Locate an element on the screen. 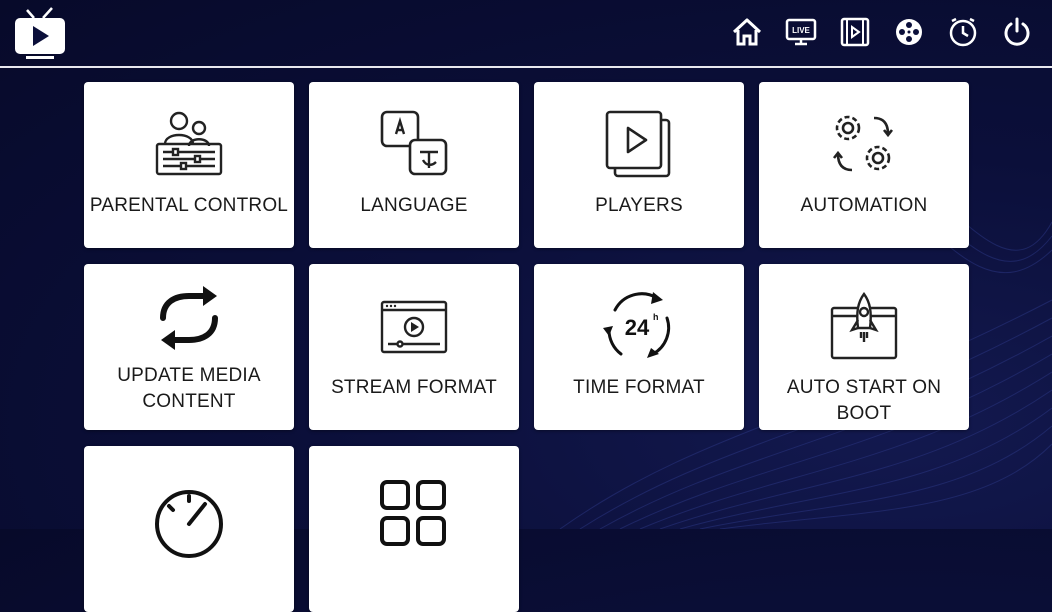 Image resolution: width=1052 pixels, height=612 pixels. tile-label: AUTO START ON BOOT is located at coordinates (864, 400).